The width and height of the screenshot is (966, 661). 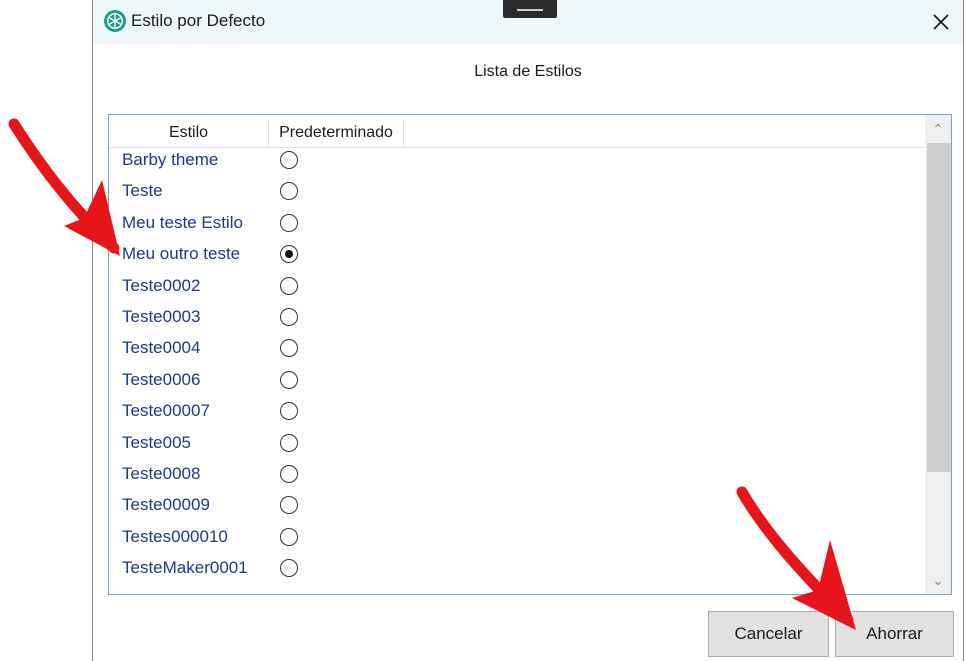 What do you see at coordinates (941, 22) in the screenshot?
I see `close-icon` at bounding box center [941, 22].